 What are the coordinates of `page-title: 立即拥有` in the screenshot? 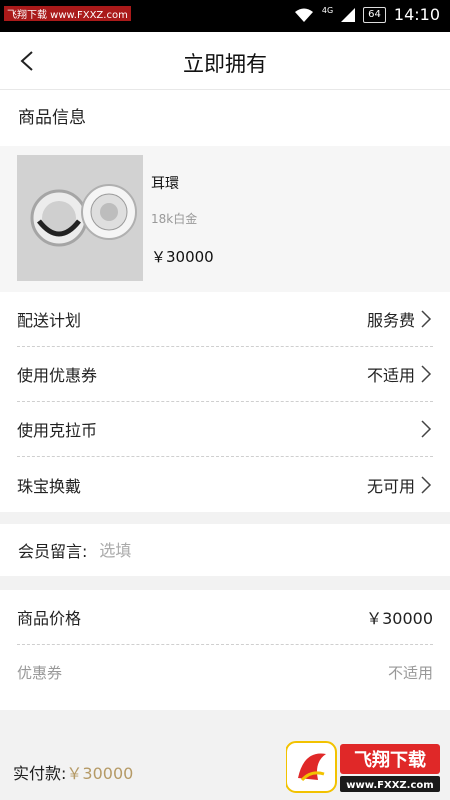 It's located at (225, 64).